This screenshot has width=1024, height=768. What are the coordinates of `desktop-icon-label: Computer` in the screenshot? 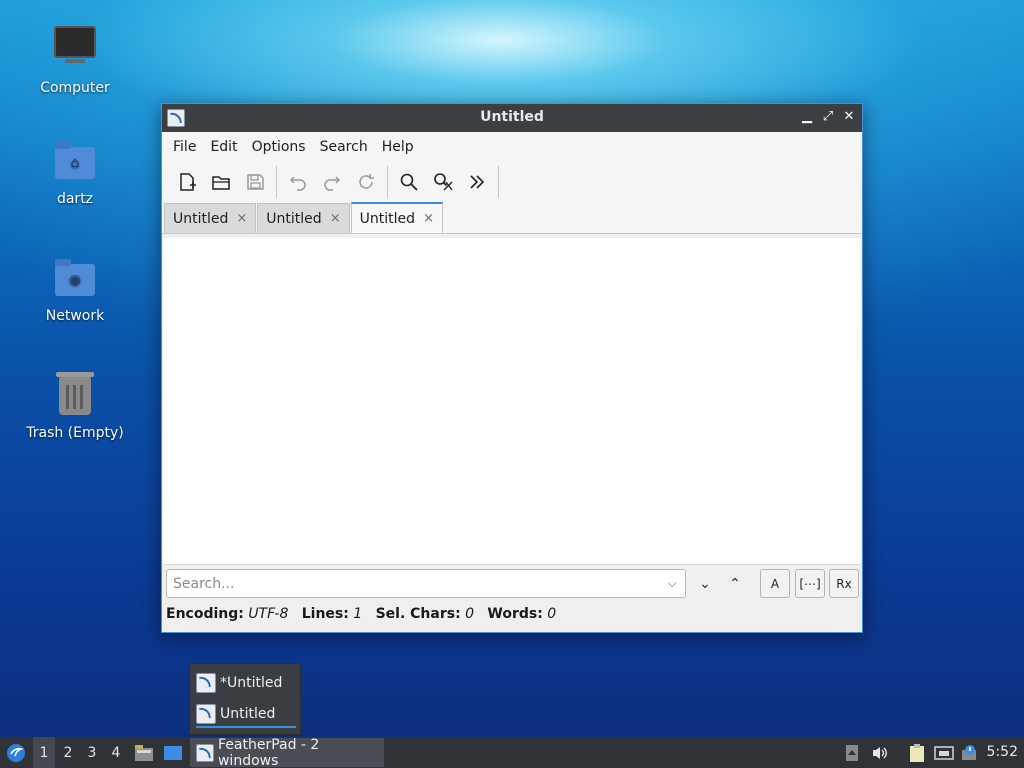 It's located at (75, 88).